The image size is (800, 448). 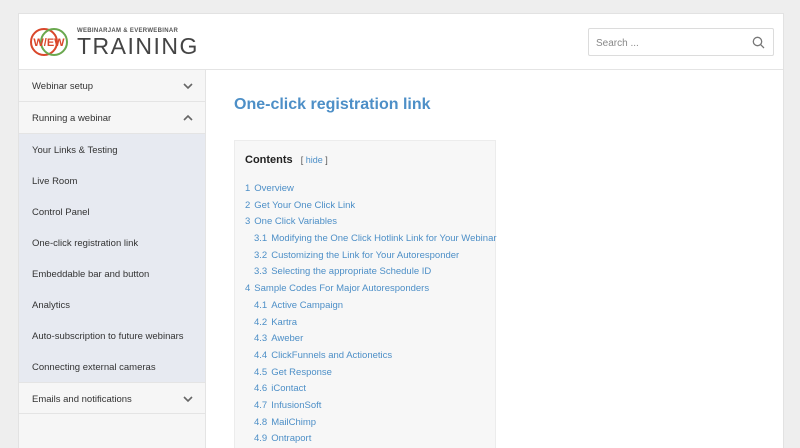 I want to click on toc-item-text: Sample Codes For Major Autoresponders, so click(x=342, y=289).